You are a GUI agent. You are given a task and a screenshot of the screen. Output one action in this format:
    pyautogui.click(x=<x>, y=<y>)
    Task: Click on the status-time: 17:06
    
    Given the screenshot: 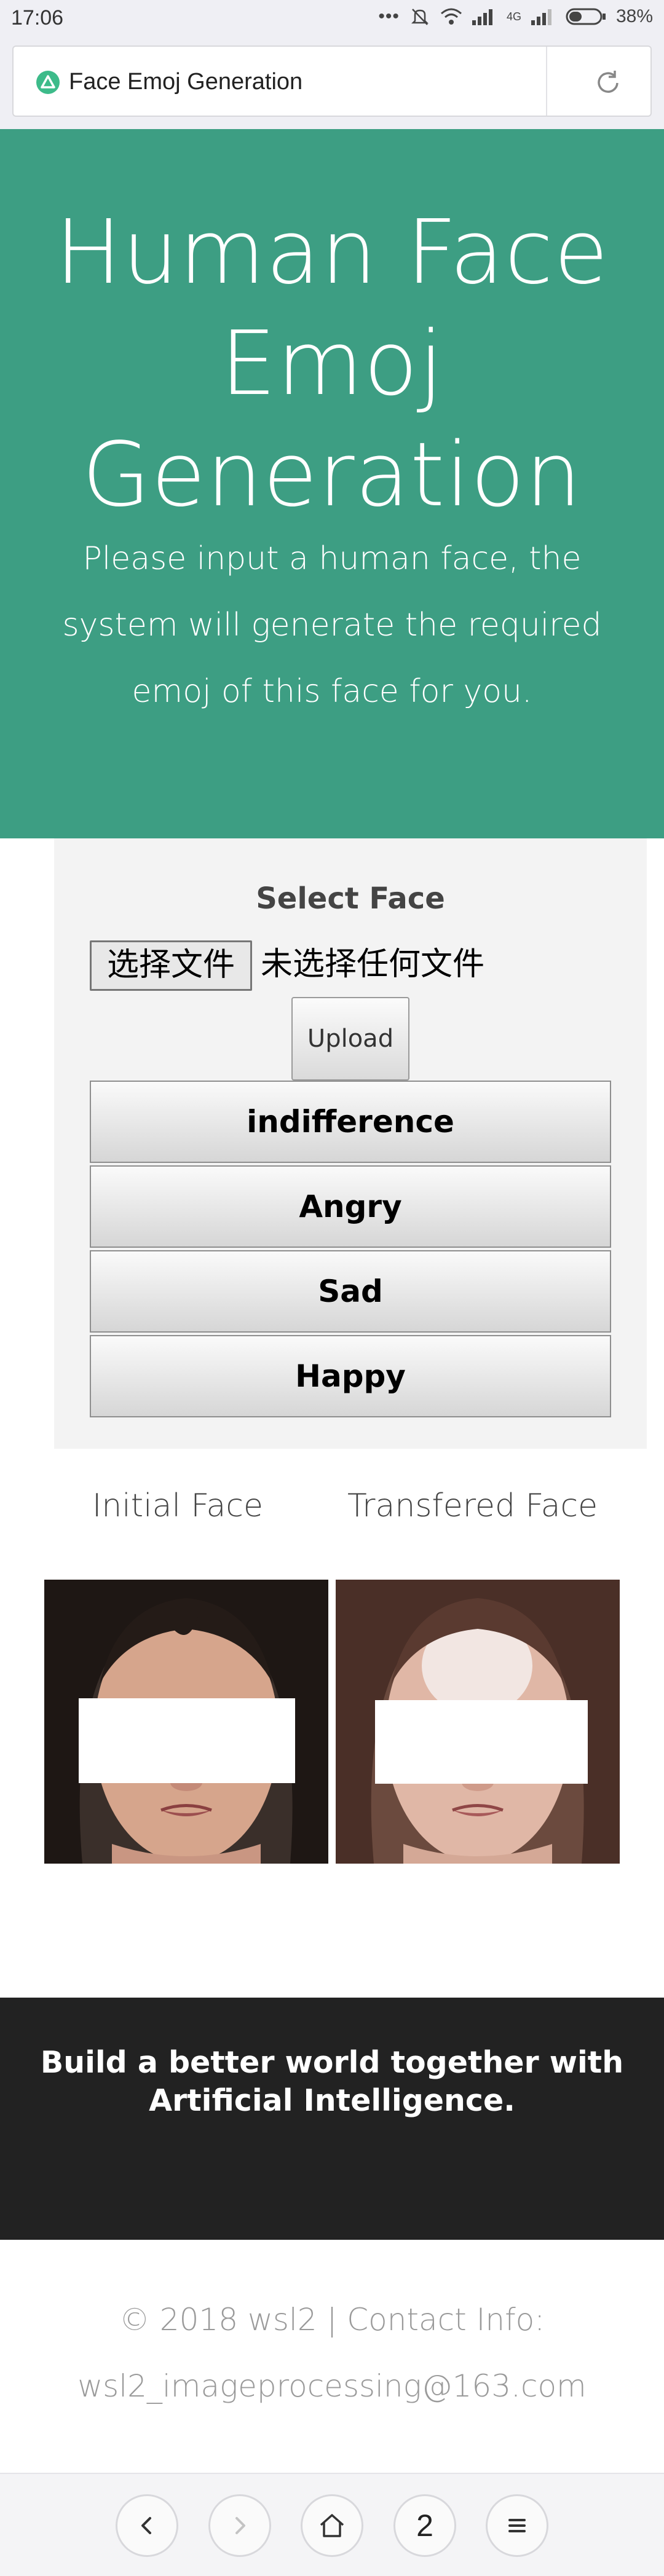 What is the action you would take?
    pyautogui.click(x=37, y=18)
    